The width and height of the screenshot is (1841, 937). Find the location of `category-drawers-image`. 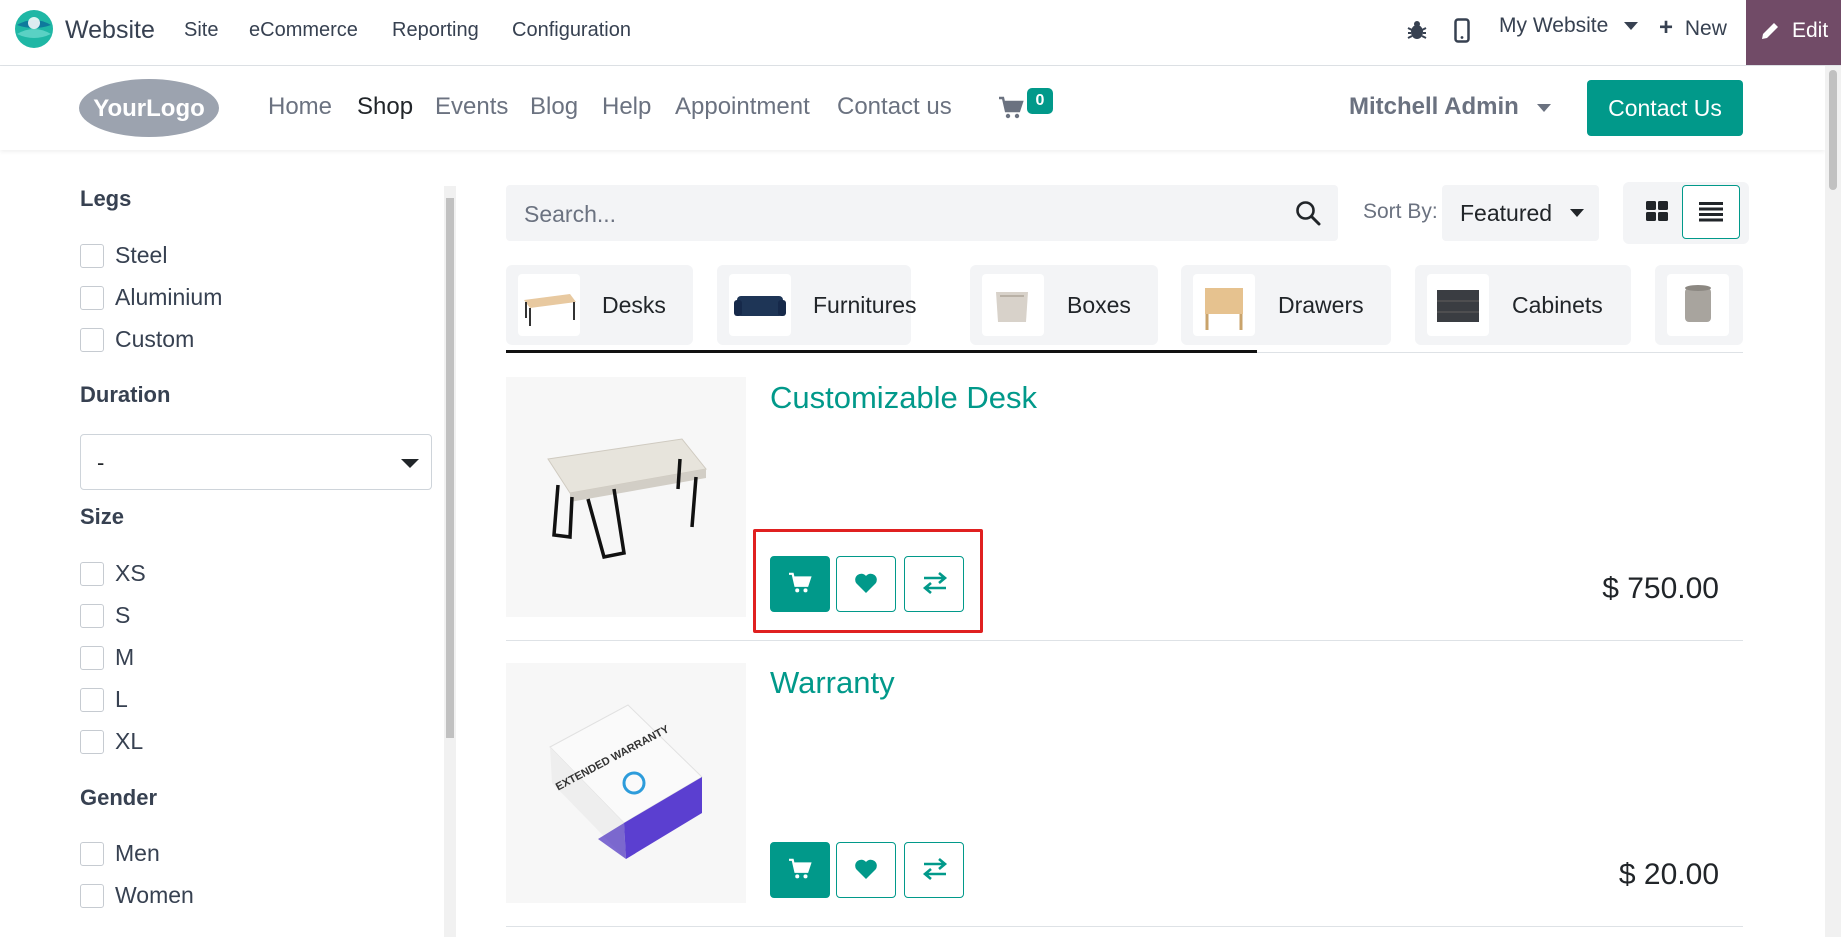

category-drawers-image is located at coordinates (1224, 305).